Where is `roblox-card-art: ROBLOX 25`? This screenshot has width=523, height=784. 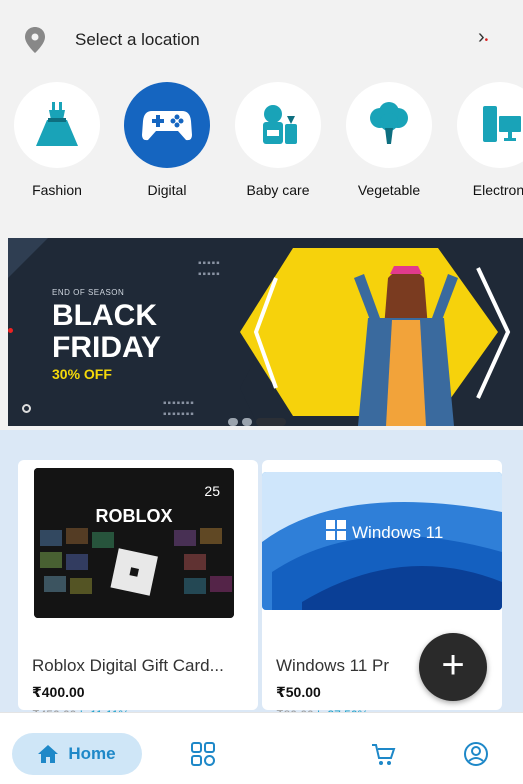
roblox-card-art: ROBLOX 25 is located at coordinates (134, 543).